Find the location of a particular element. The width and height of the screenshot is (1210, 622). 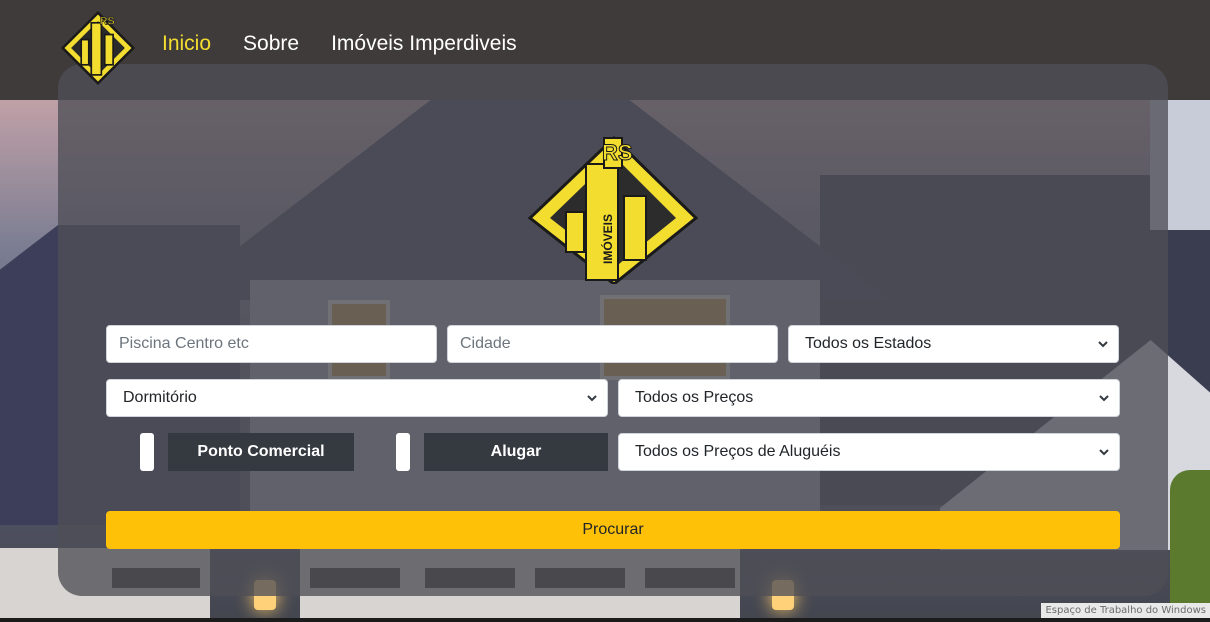

rent-price-select-value: Todos os Preços de Aluguéis is located at coordinates (738, 451).